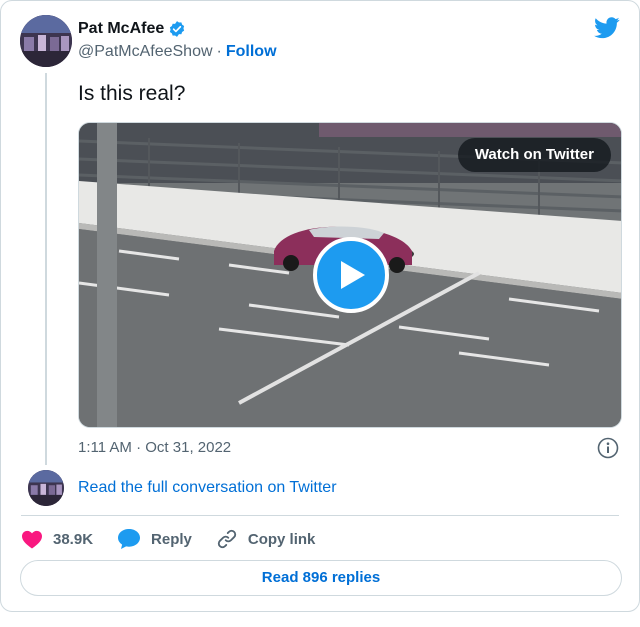 The image size is (640, 627). What do you see at coordinates (171, 539) in the screenshot?
I see `reply-label: Reply` at bounding box center [171, 539].